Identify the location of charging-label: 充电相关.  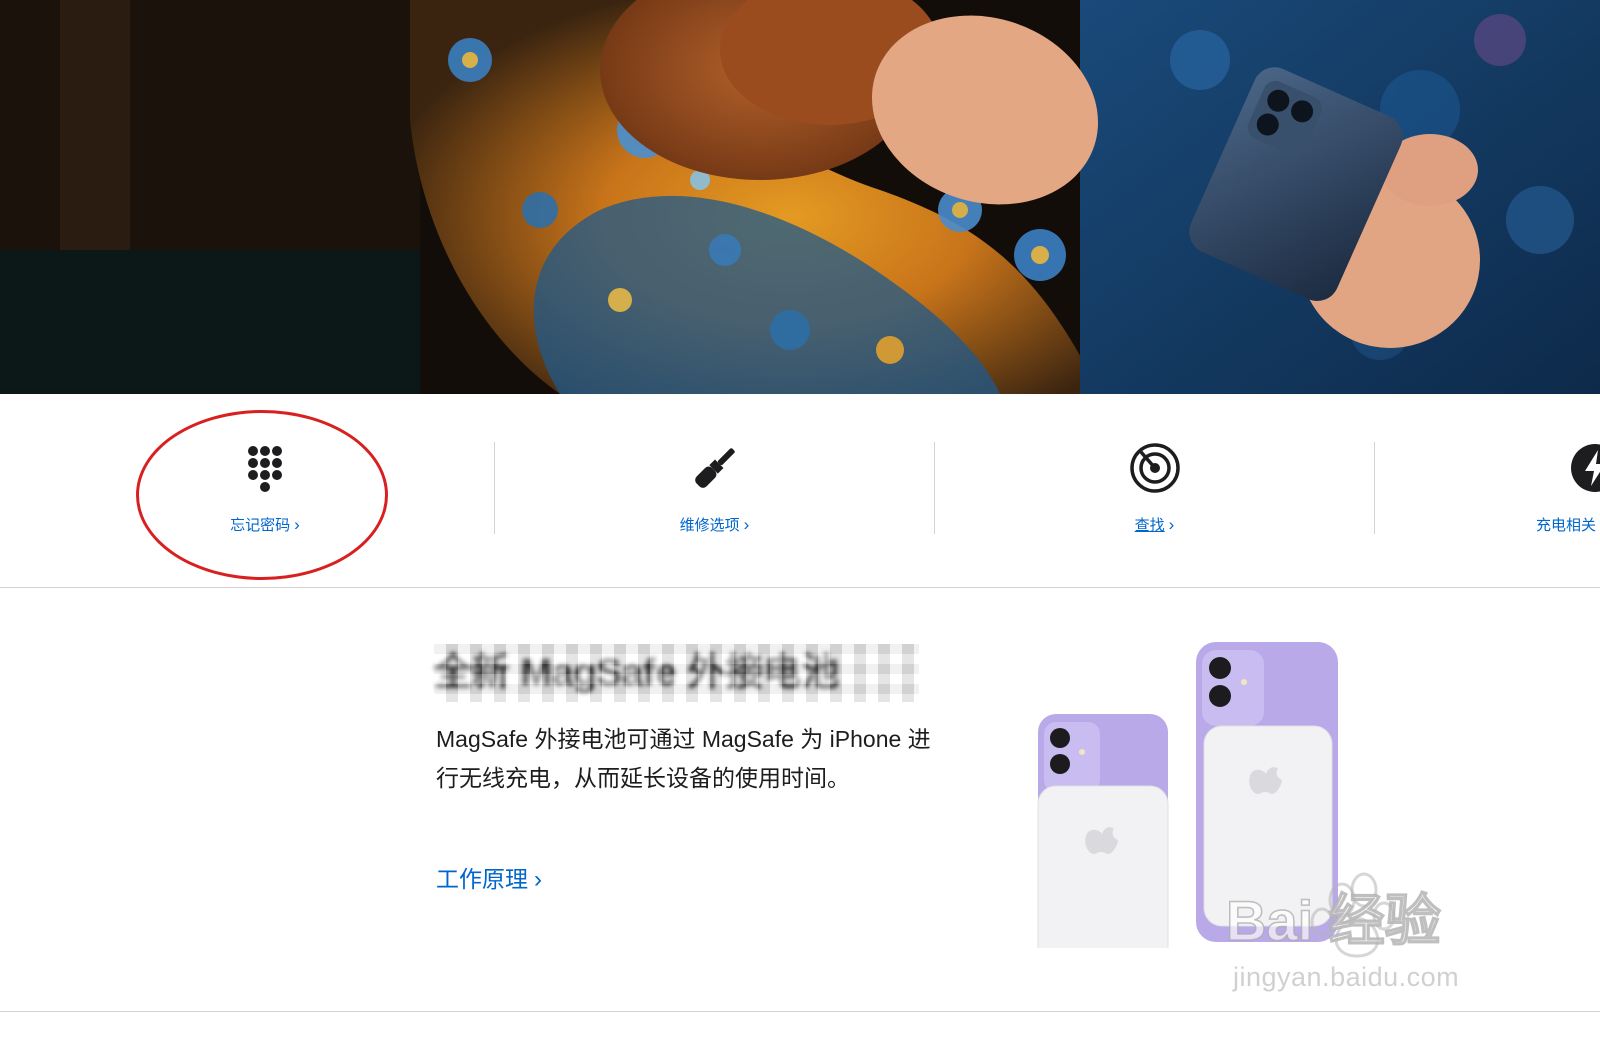
(1566, 525).